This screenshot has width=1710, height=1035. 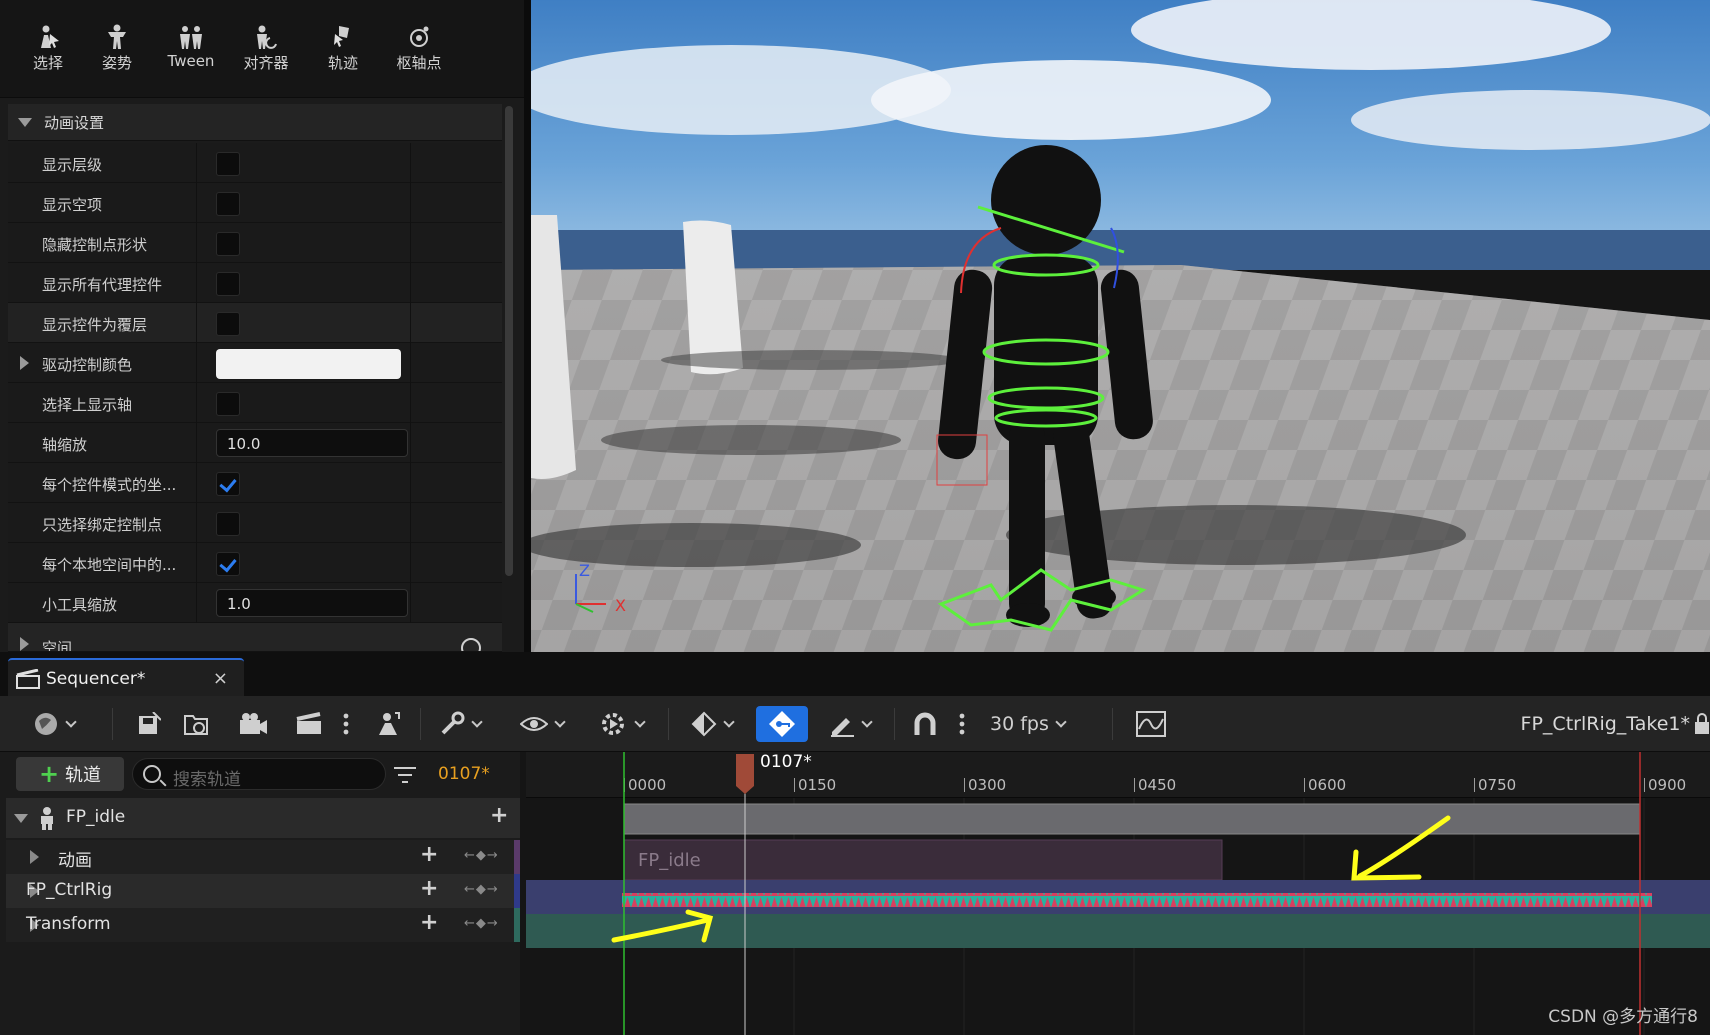 What do you see at coordinates (405, 775) in the screenshot?
I see `filter-icon` at bounding box center [405, 775].